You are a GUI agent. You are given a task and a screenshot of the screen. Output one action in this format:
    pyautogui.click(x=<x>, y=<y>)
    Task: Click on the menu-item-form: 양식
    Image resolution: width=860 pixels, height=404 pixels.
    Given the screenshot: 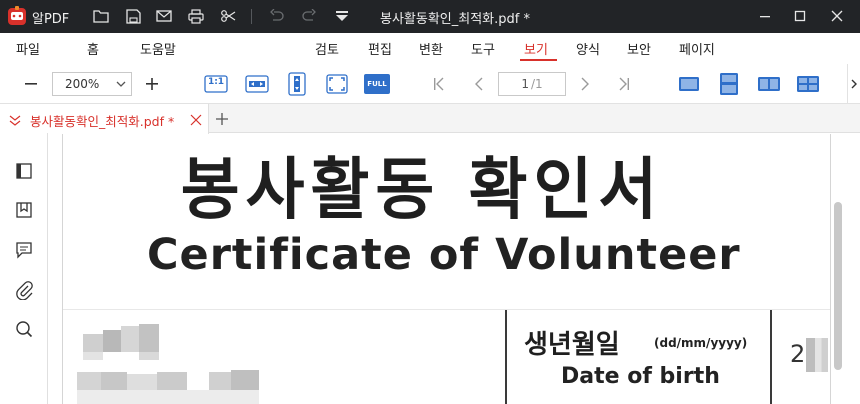 What is the action you would take?
    pyautogui.click(x=588, y=48)
    